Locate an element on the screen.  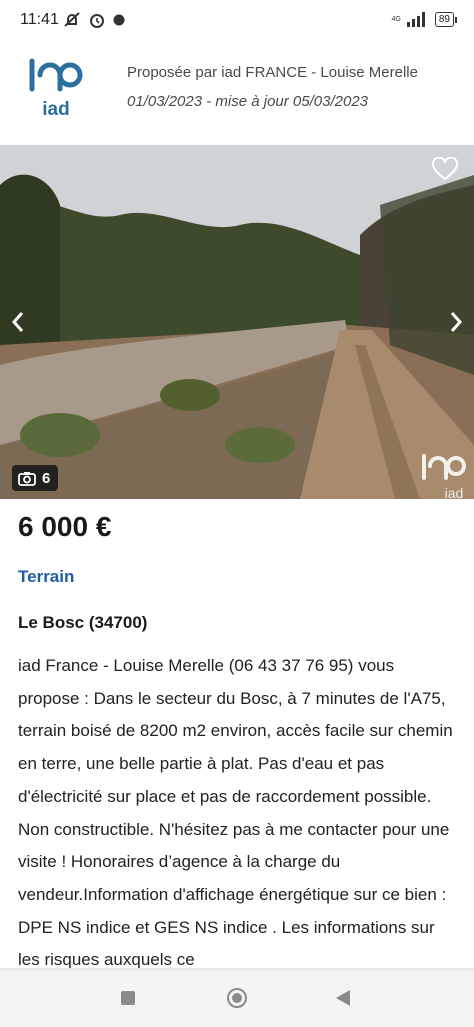
recent-apps-button is located at coordinates (128, 998).